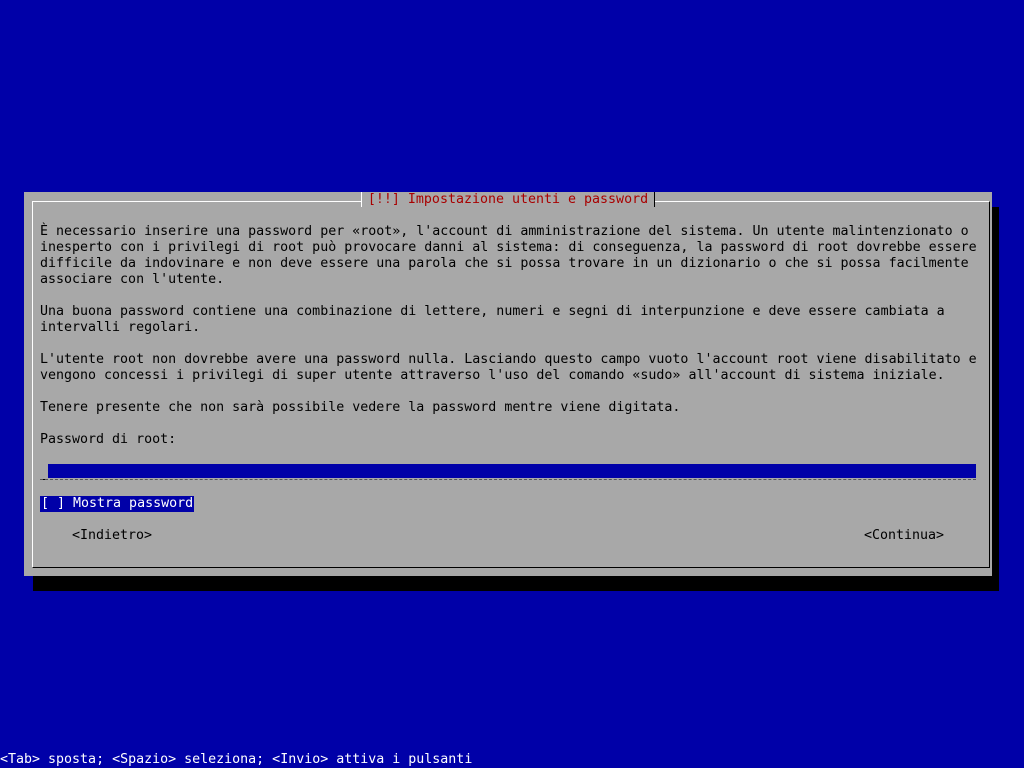 The height and width of the screenshot is (768, 1024). What do you see at coordinates (112, 536) in the screenshot?
I see `back-button: <Indietro>` at bounding box center [112, 536].